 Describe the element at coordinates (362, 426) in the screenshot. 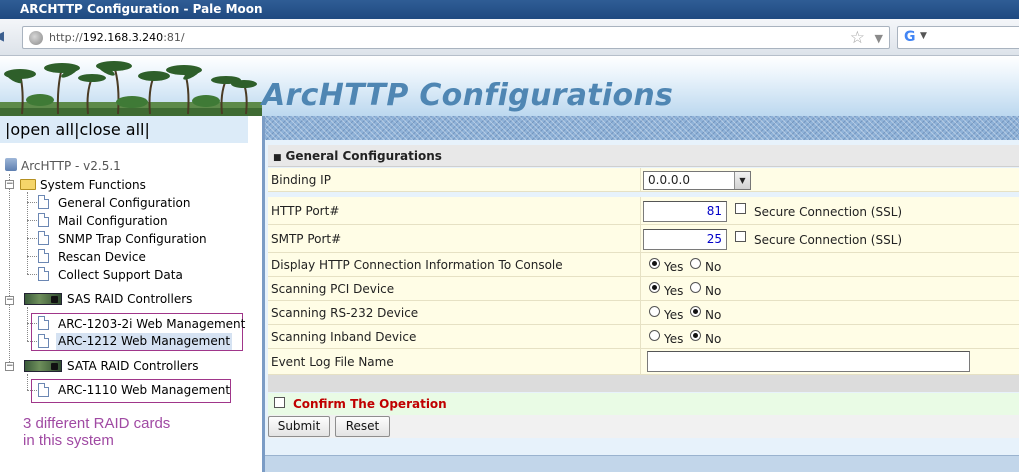

I see `reset-button: Reset` at that location.